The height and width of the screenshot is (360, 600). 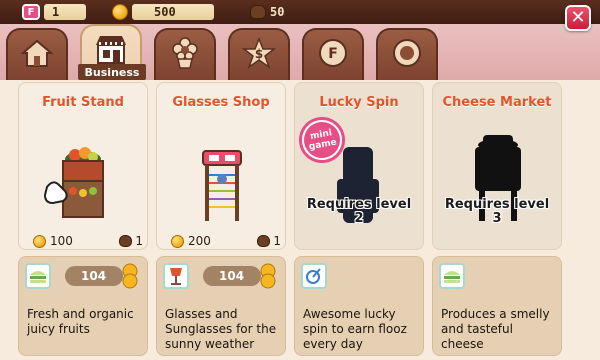 I want to click on price-row: 200 1, so click(x=226, y=241).